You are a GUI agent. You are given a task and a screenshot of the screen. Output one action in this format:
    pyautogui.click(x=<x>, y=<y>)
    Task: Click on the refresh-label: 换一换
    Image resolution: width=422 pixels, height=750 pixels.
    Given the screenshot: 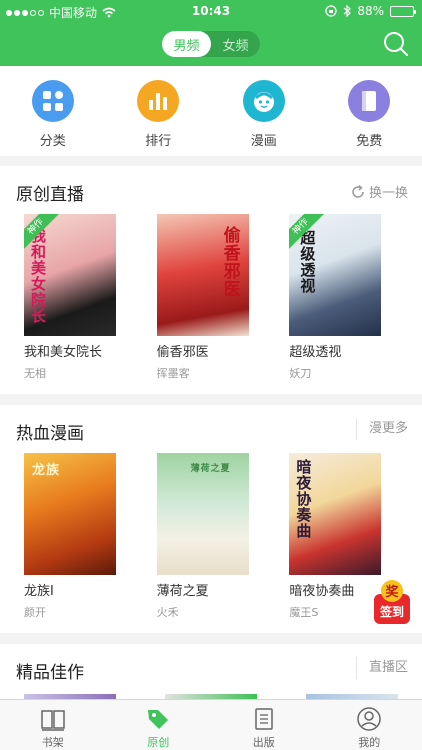 What is the action you would take?
    pyautogui.click(x=388, y=193)
    